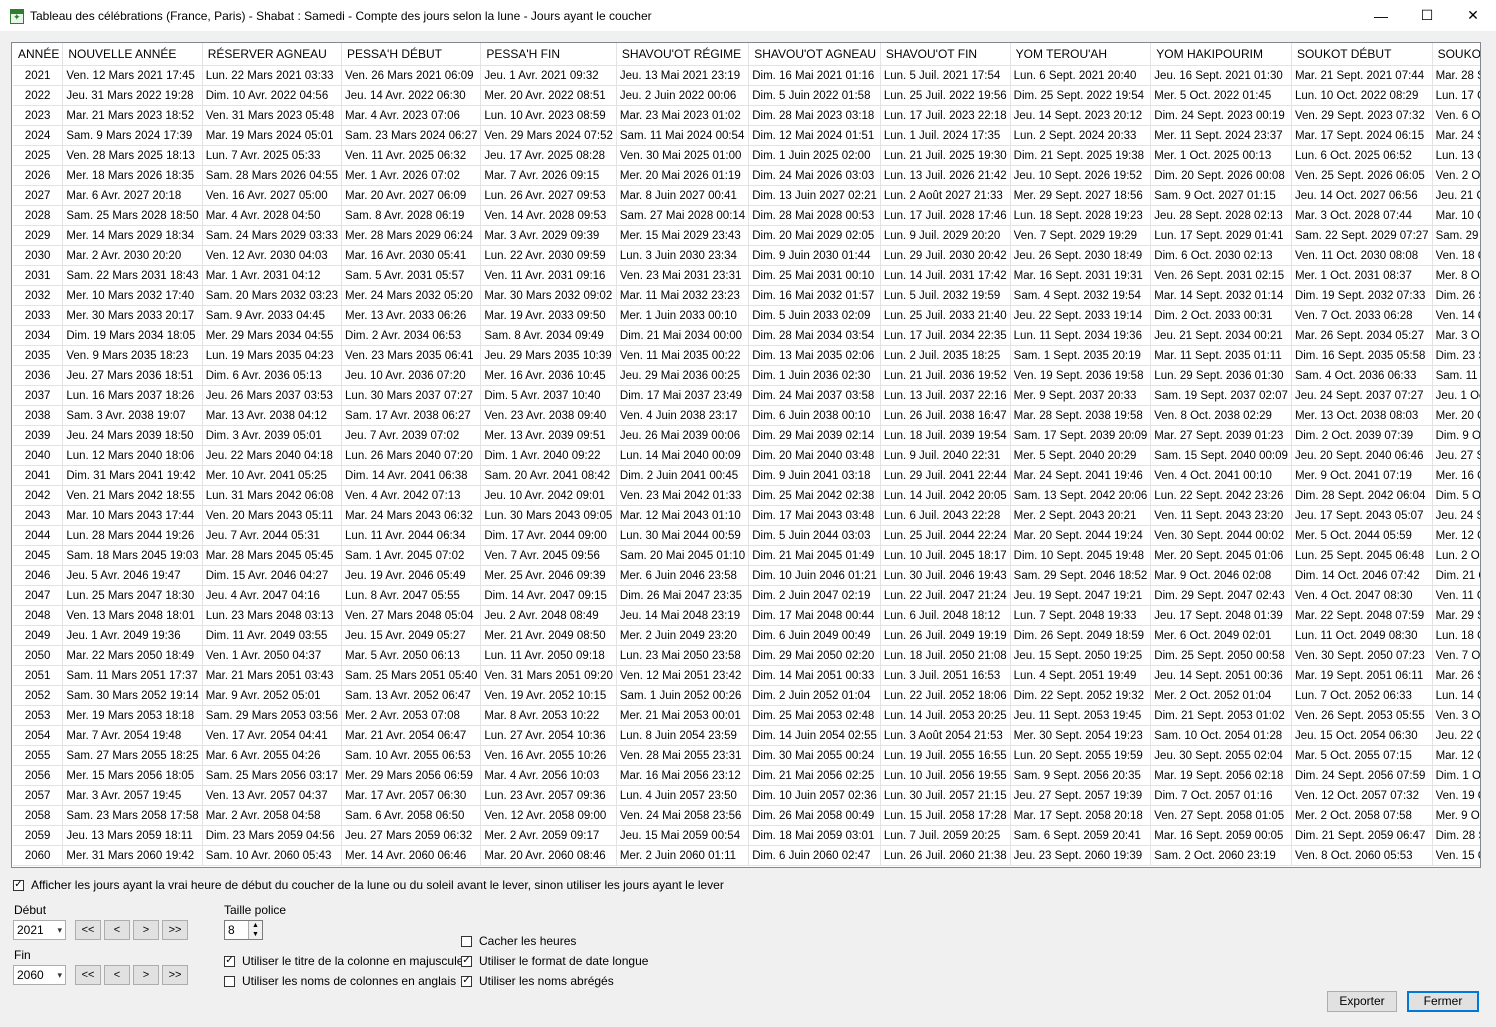 This screenshot has width=1496, height=1027. I want to click on date-cell: Lun. 4 Juin 2057 23:50, so click(683, 795).